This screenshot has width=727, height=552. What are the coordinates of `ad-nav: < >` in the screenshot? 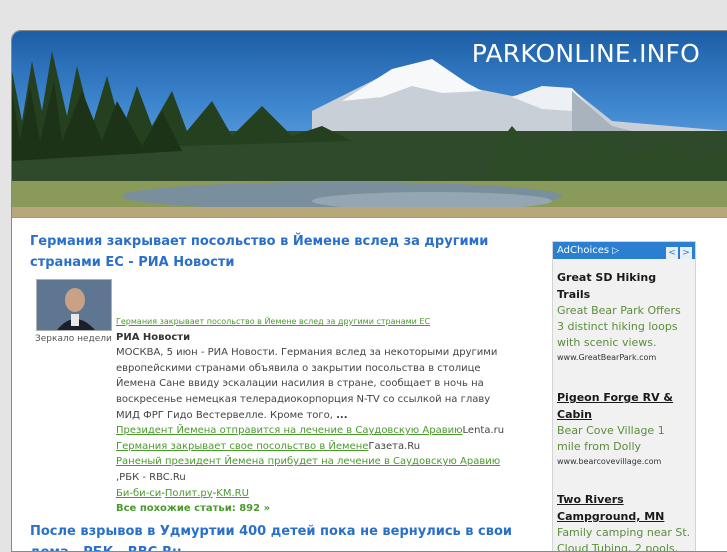 It's located at (678, 252).